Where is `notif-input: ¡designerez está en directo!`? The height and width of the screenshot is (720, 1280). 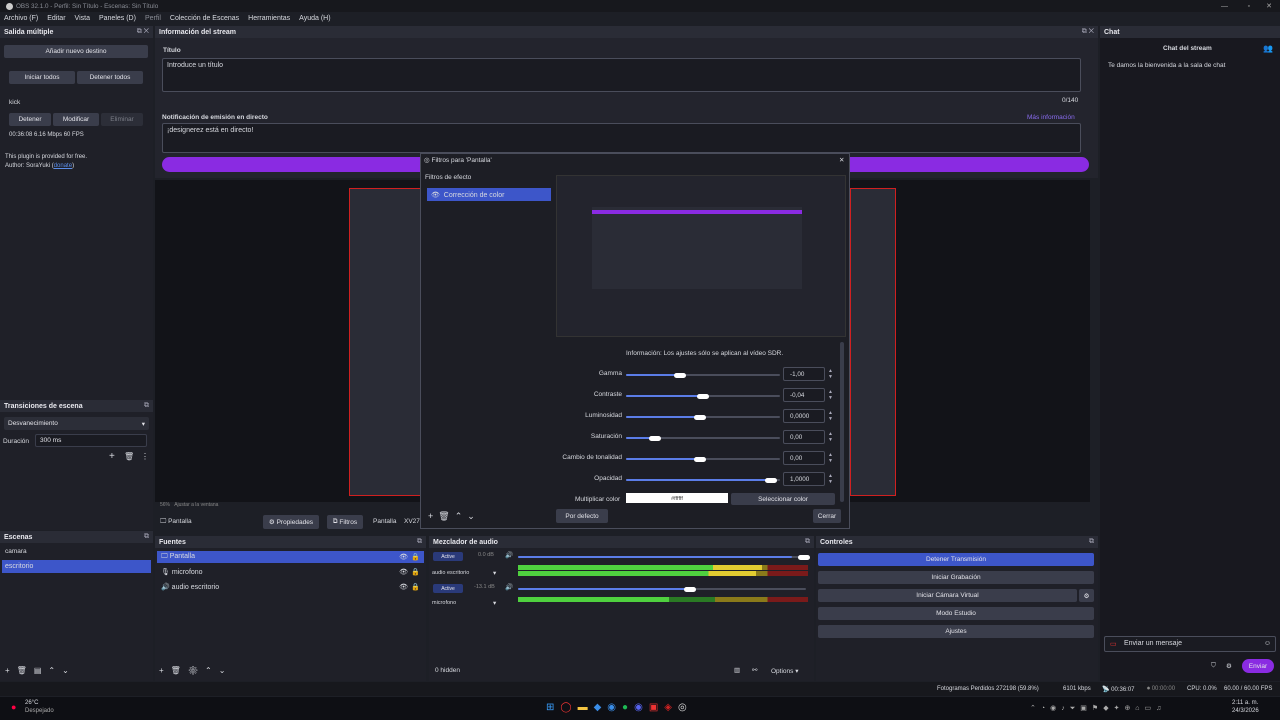
notif-input: ¡designerez está en directo! is located at coordinates (621, 138).